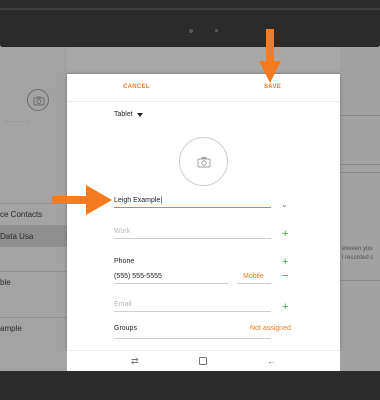 This screenshot has height=400, width=380. I want to click on back-icon: ←, so click(271, 361).